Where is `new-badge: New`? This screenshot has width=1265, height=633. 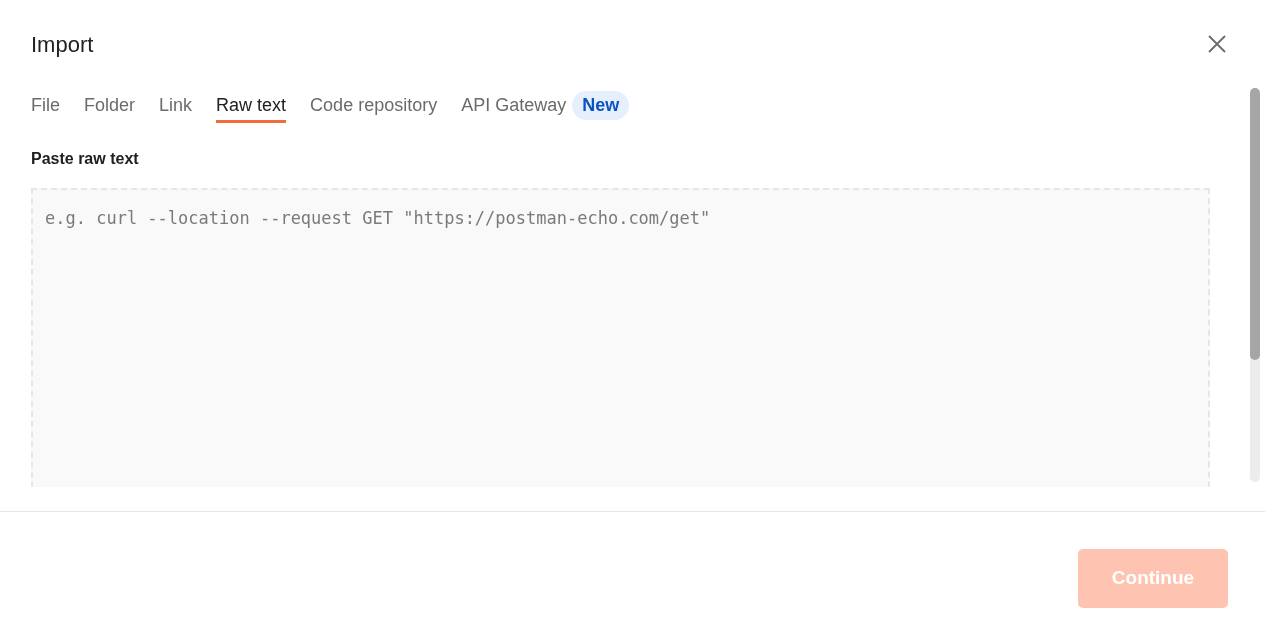
new-badge: New is located at coordinates (601, 105).